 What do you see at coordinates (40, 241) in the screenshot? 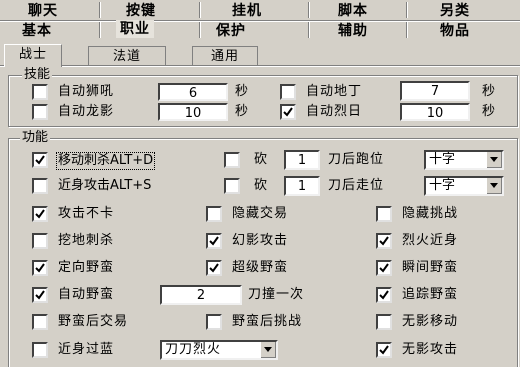
I see `dig-stab-checkbox` at bounding box center [40, 241].